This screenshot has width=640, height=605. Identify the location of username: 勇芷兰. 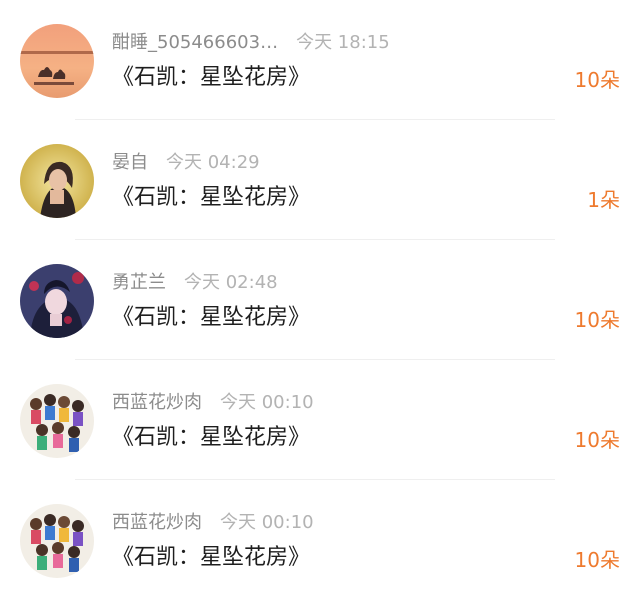
(139, 283).